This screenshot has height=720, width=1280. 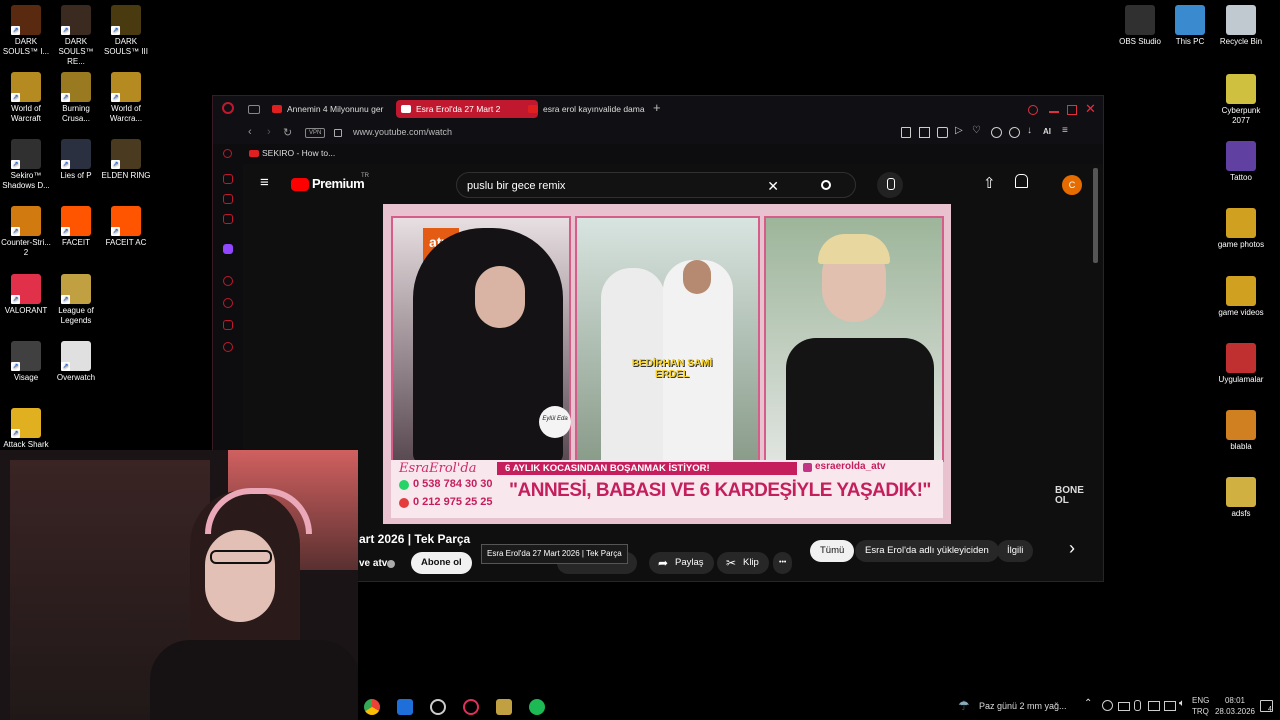 What do you see at coordinates (467, 109) in the screenshot?
I see `tab-2: Esra Erol'da 27 Mart 2` at bounding box center [467, 109].